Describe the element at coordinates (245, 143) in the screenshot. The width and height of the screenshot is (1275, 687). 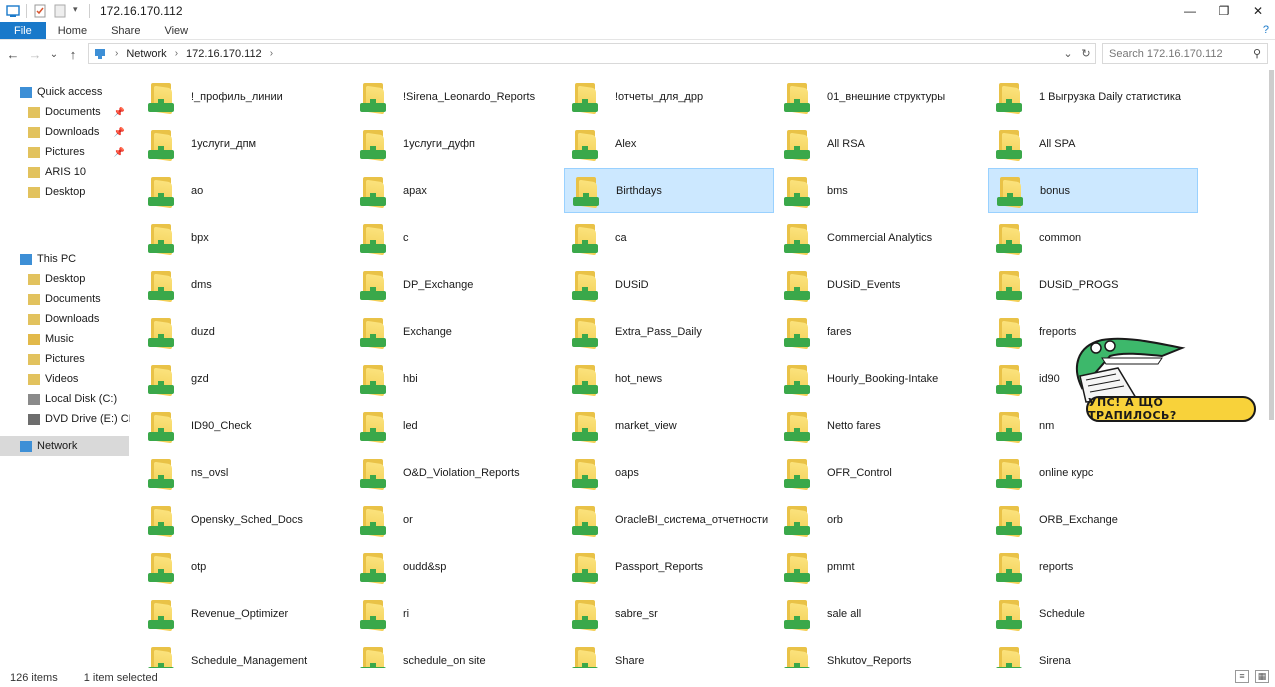
I see `folder-item: 1услуги_дпм` at that location.